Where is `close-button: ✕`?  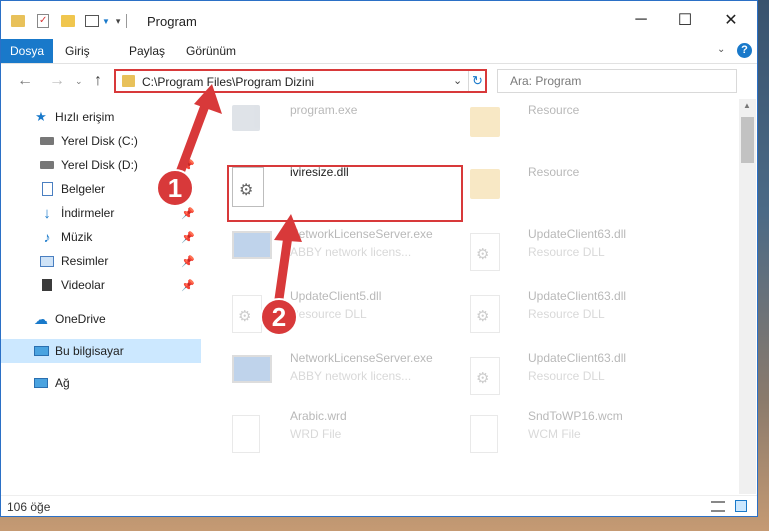
close-button: ✕ is located at coordinates (731, 20).